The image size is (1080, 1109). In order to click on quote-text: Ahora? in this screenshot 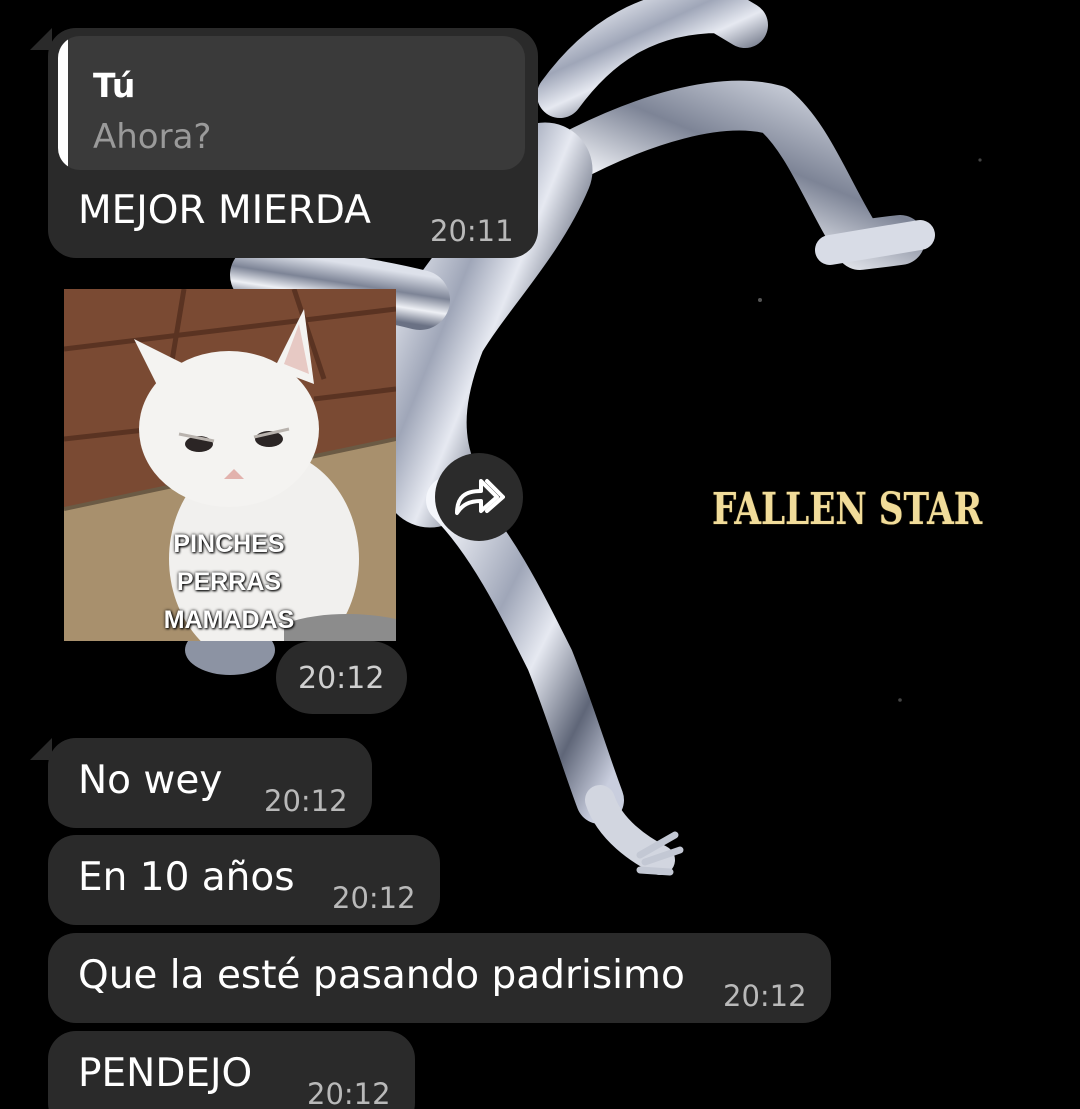, I will do `click(152, 137)`.